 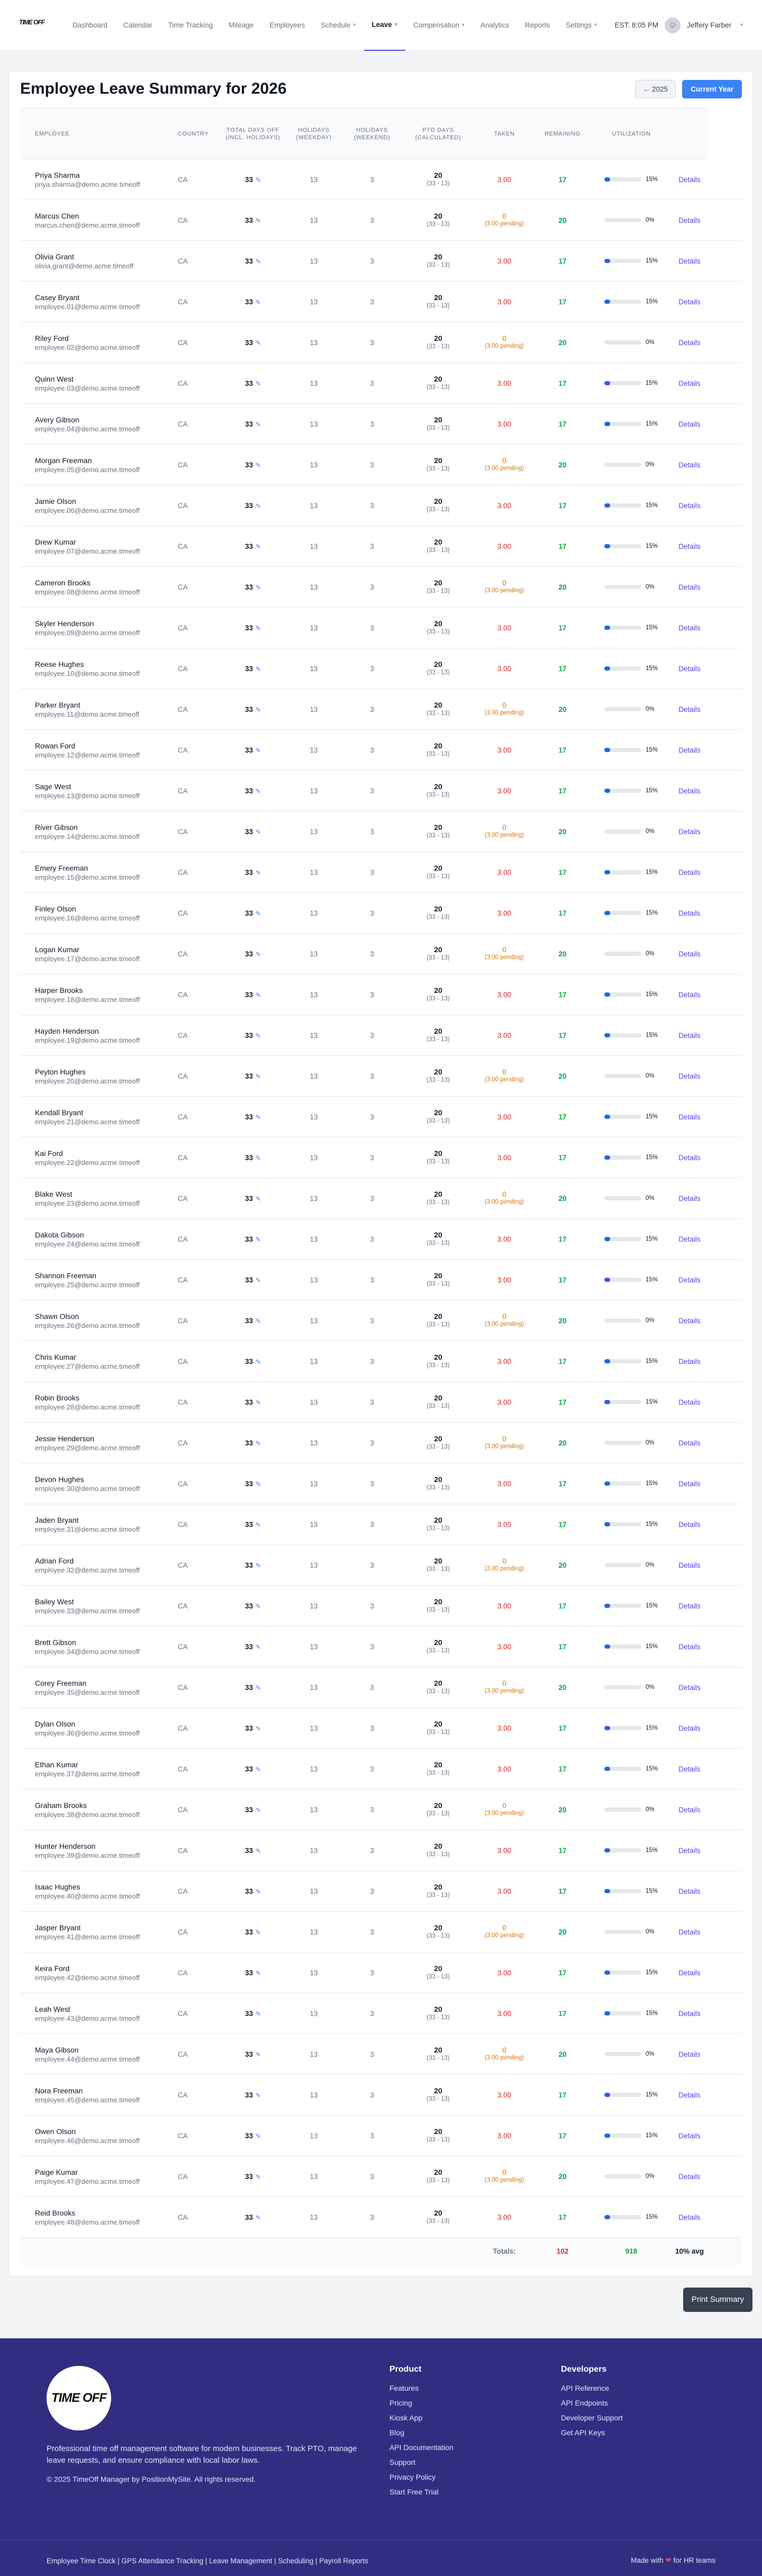 What do you see at coordinates (99, 990) in the screenshot?
I see `employee-name: Harper Brooks` at bounding box center [99, 990].